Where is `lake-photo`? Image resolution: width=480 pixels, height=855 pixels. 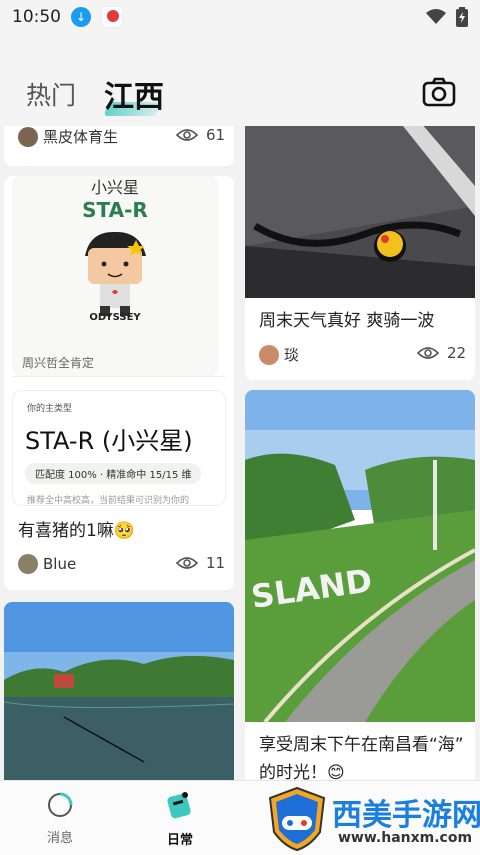
lake-photo is located at coordinates (119, 691).